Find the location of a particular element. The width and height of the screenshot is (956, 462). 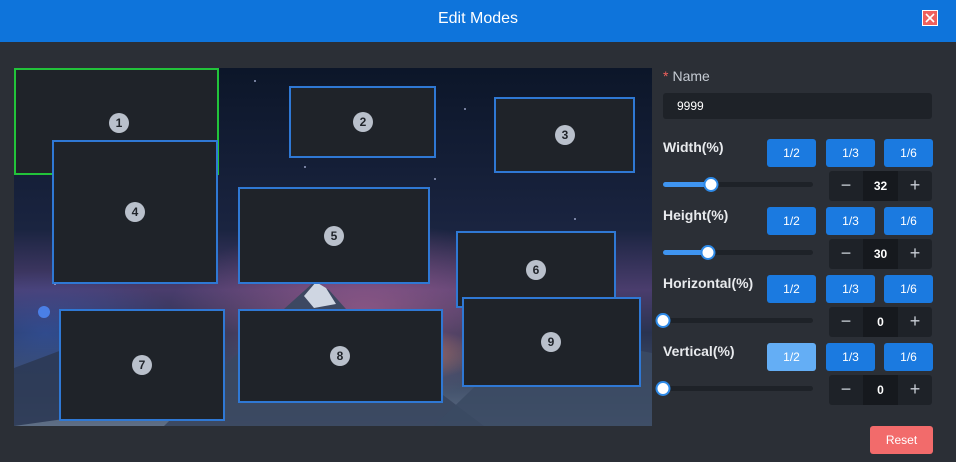

layout-window: 2 is located at coordinates (362, 122).